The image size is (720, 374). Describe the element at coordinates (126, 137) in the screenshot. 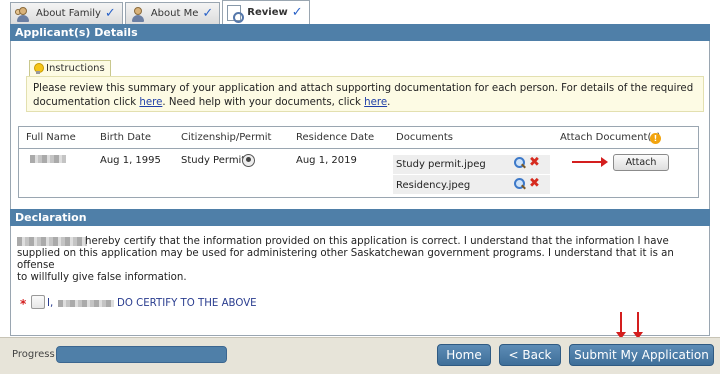

I see `column-header-birth-date: Birth Date` at that location.